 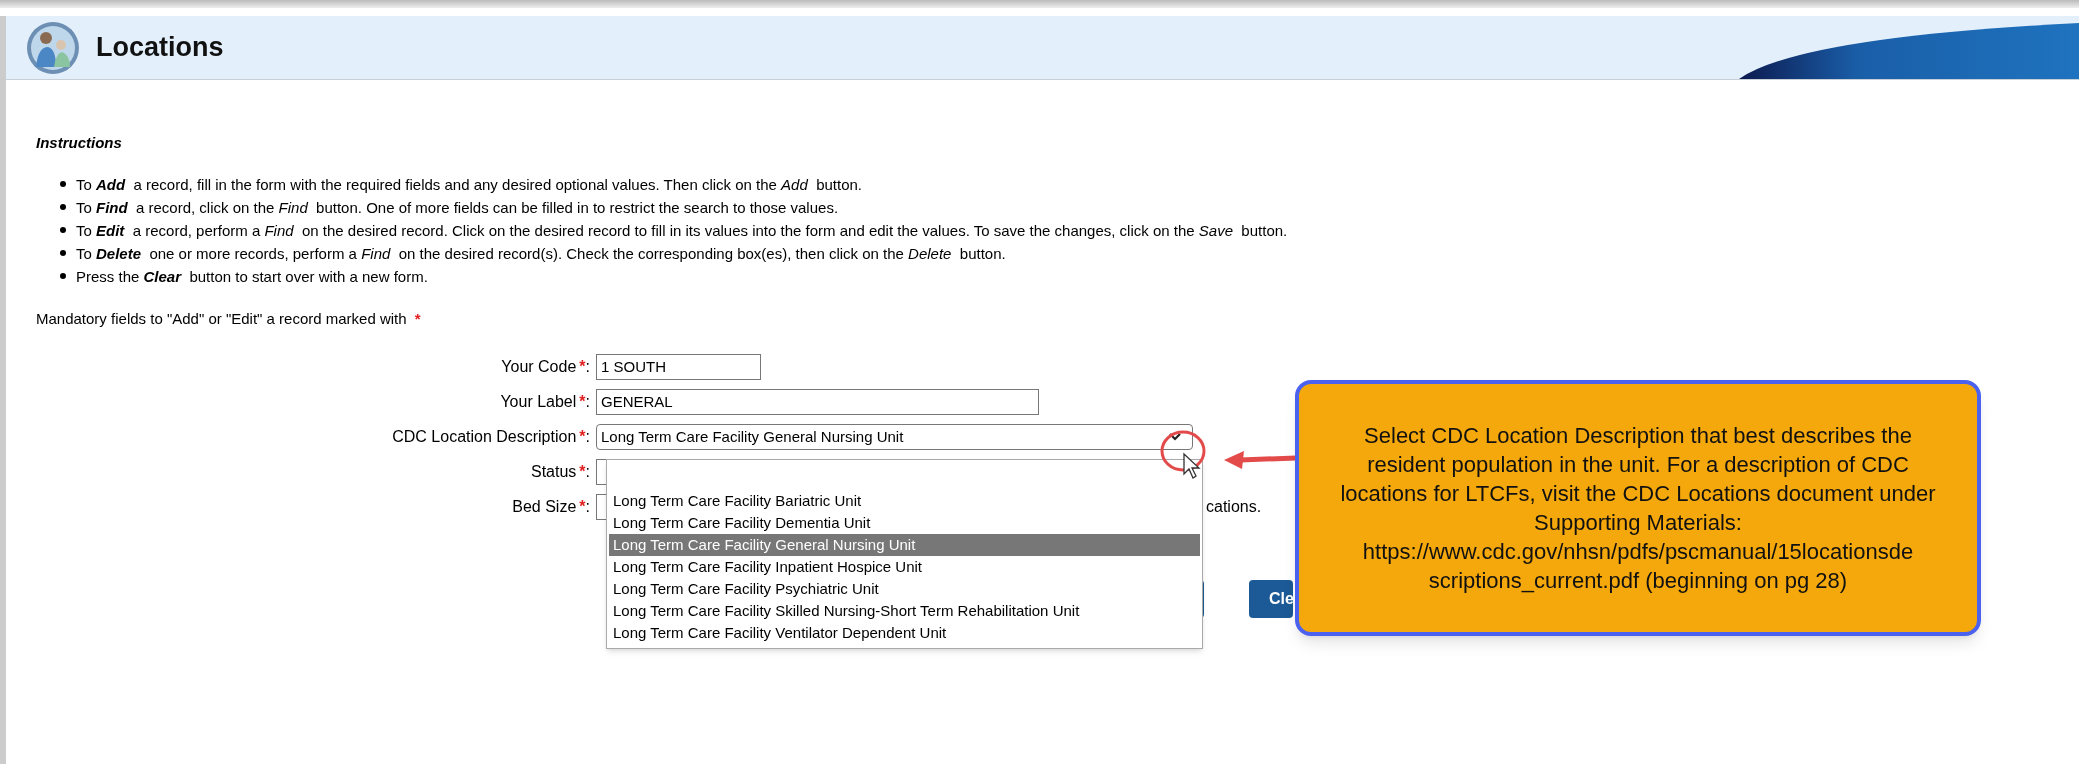 I want to click on clear-button: Cle, so click(x=1271, y=599).